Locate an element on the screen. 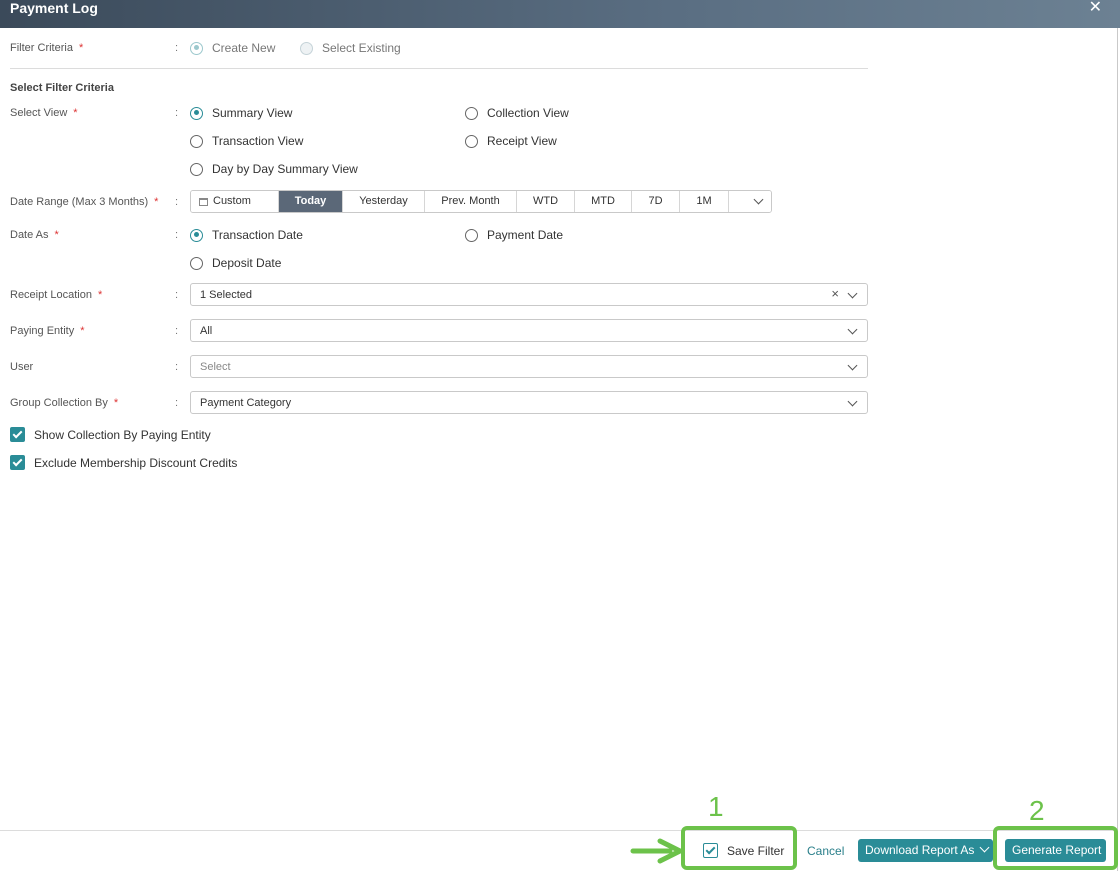 The height and width of the screenshot is (871, 1120). annotation-arrow-icon is located at coordinates (656, 851).